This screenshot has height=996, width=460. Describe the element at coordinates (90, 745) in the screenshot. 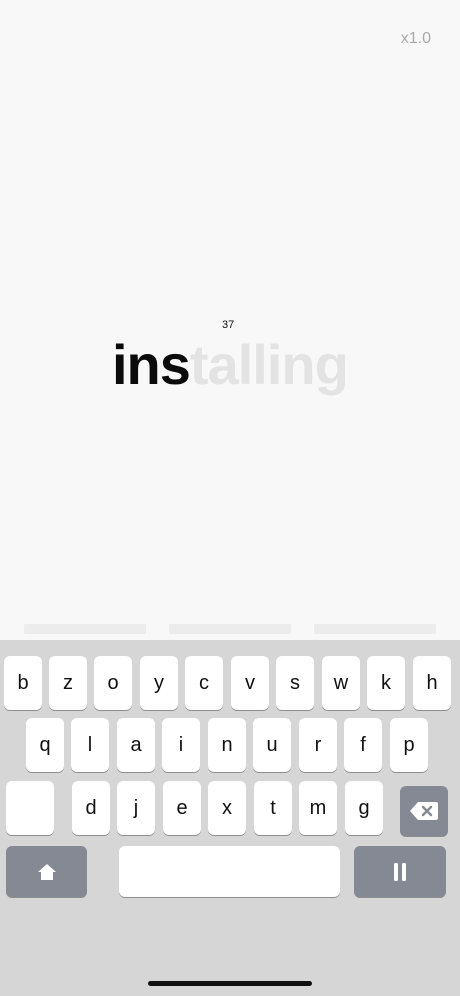

I see `key-l: l` at that location.